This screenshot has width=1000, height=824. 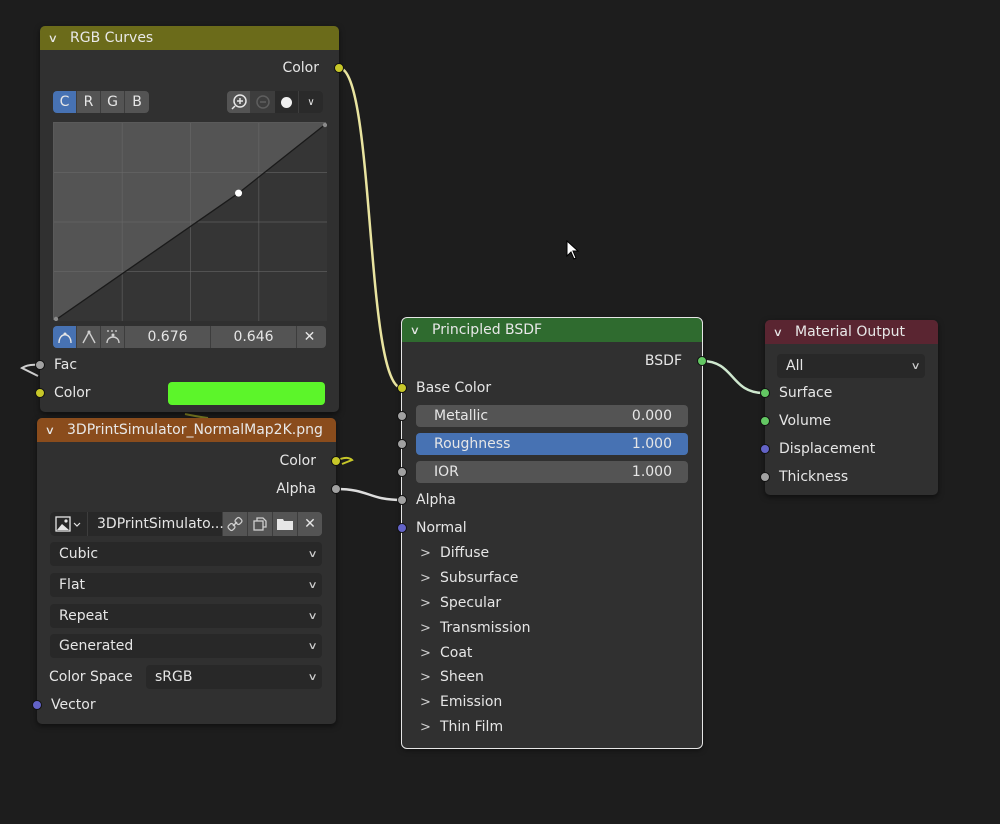 I want to click on auto-handle-icon, so click(x=65, y=337).